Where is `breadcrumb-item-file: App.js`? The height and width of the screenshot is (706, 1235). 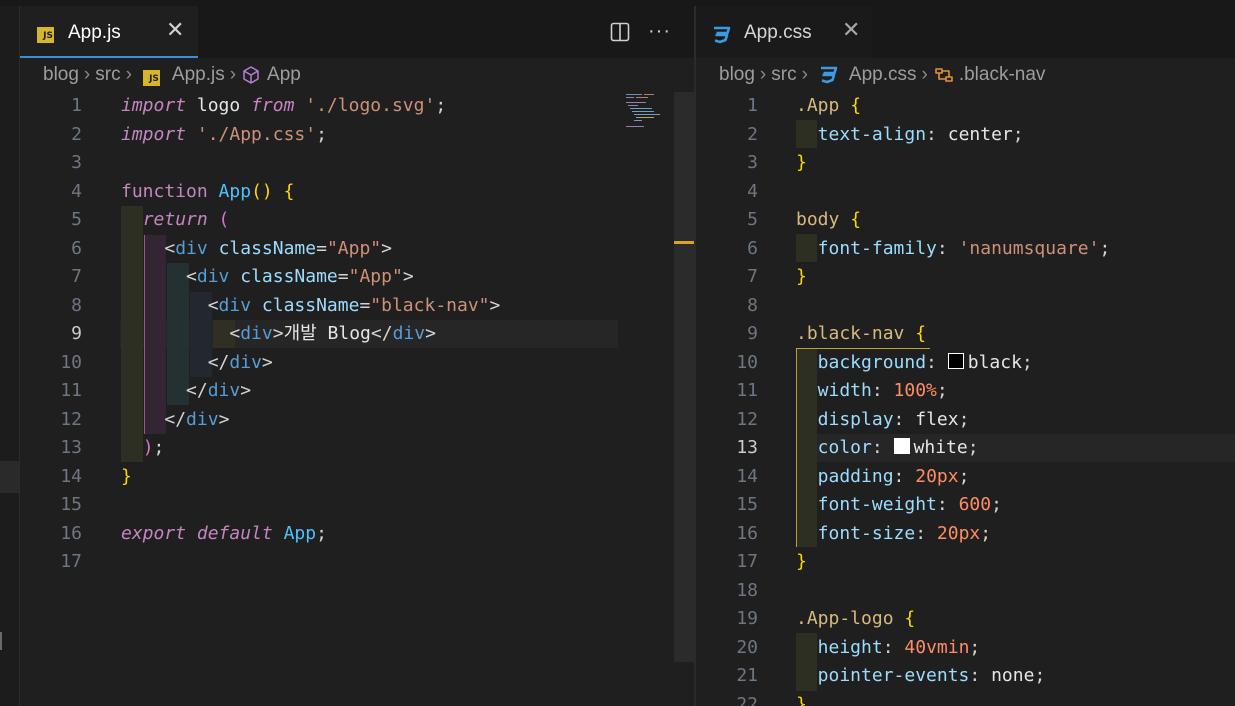
breadcrumb-item-file: App.js is located at coordinates (198, 74).